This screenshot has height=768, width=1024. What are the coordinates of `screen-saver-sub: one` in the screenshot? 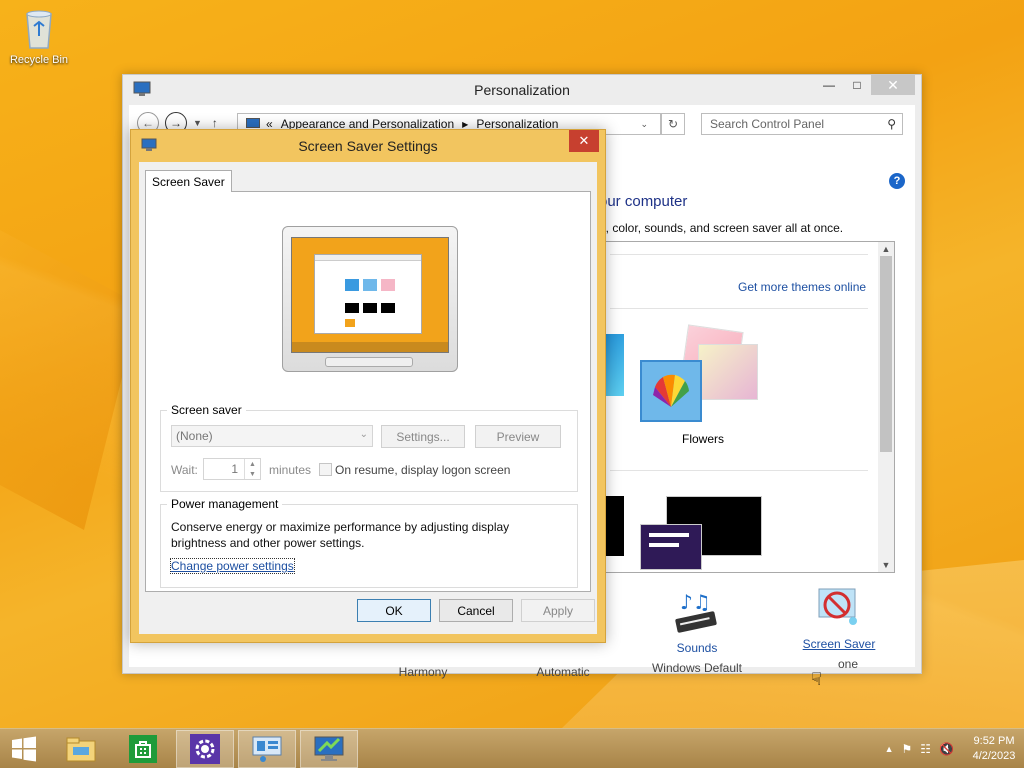 It's located at (848, 664).